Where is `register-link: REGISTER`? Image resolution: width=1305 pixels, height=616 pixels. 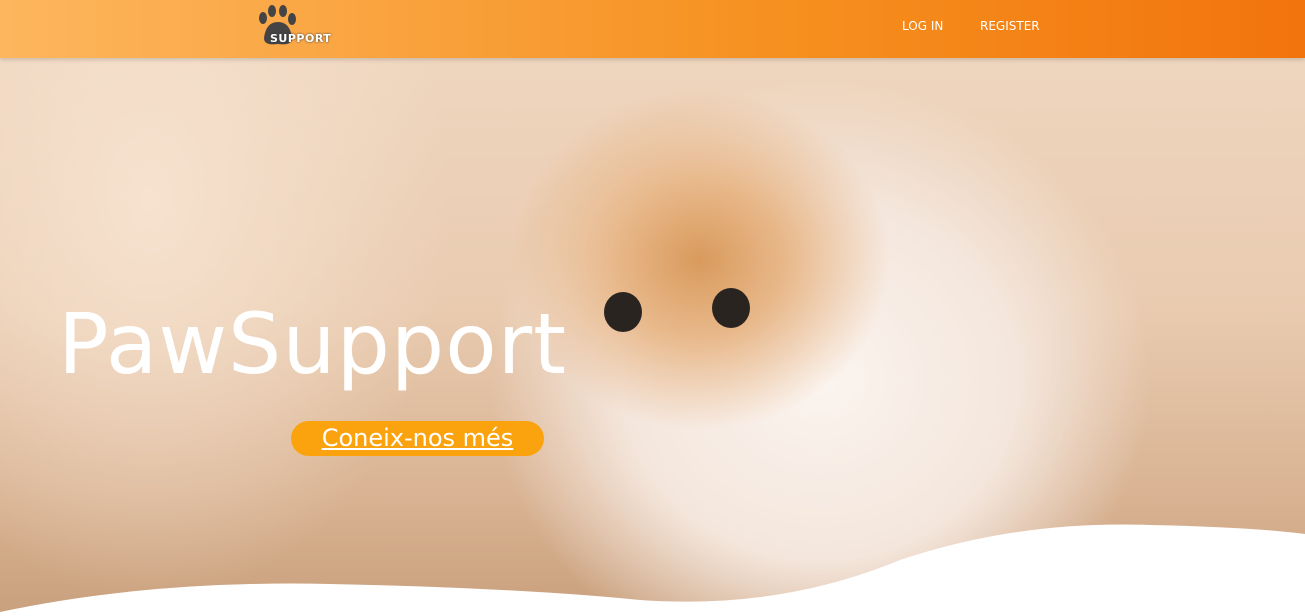
register-link: REGISTER is located at coordinates (1010, 26).